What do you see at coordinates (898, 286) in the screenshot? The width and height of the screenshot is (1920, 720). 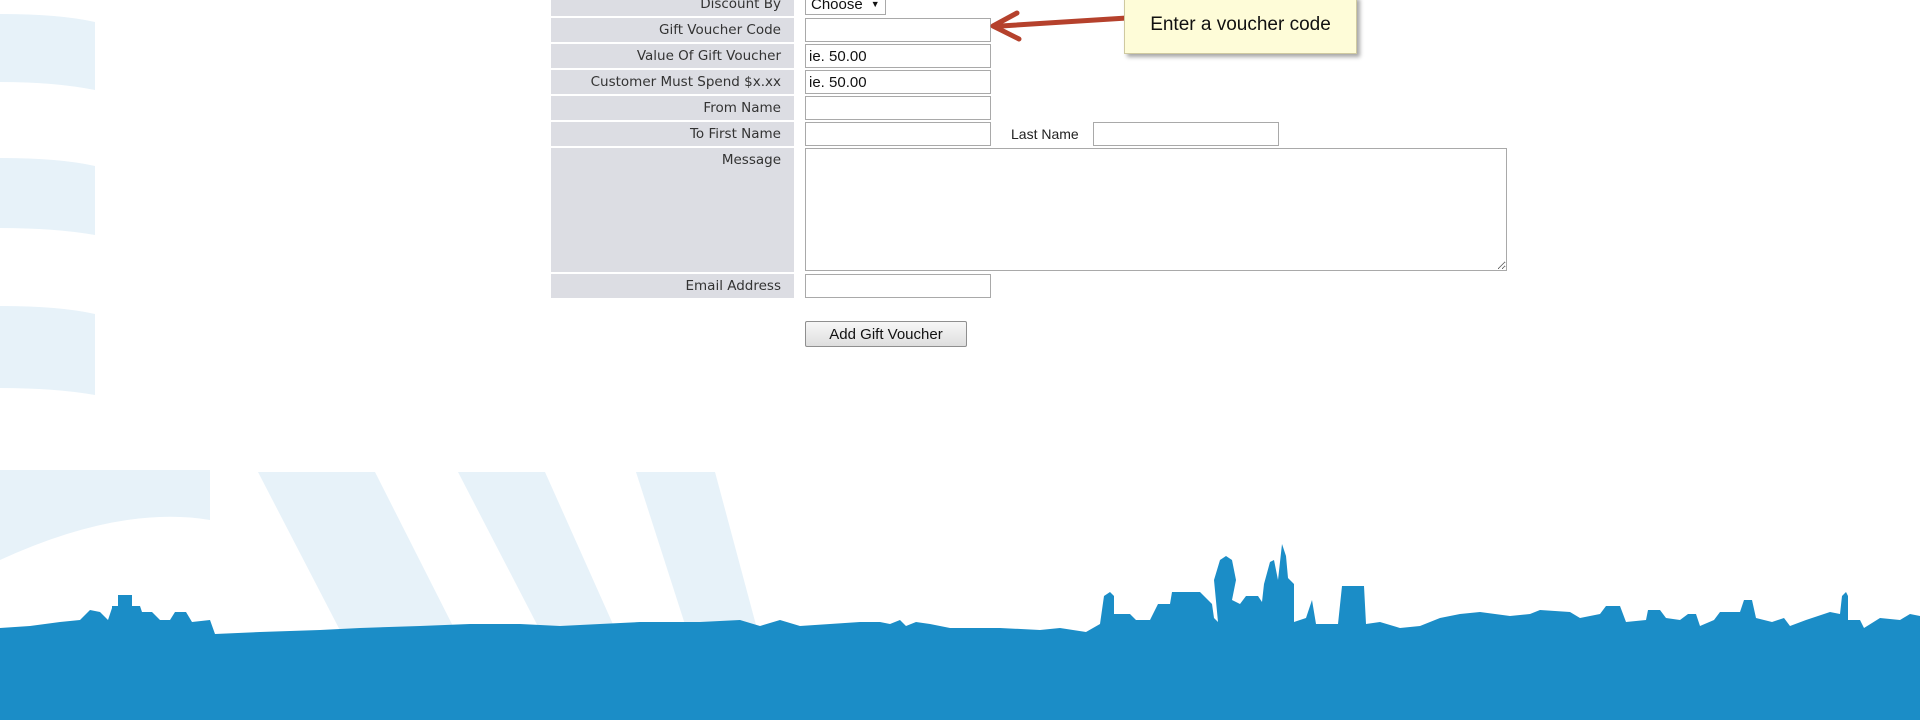 I see `email-address-input` at bounding box center [898, 286].